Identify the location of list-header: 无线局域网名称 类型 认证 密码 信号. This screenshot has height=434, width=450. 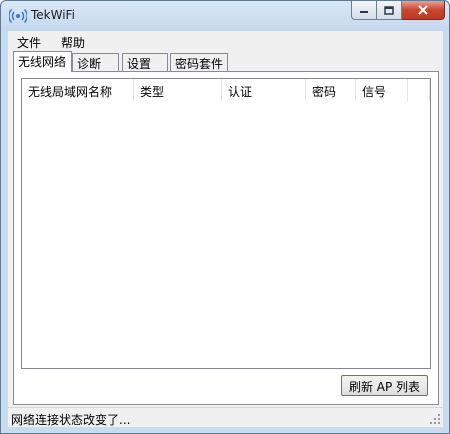
(226, 90).